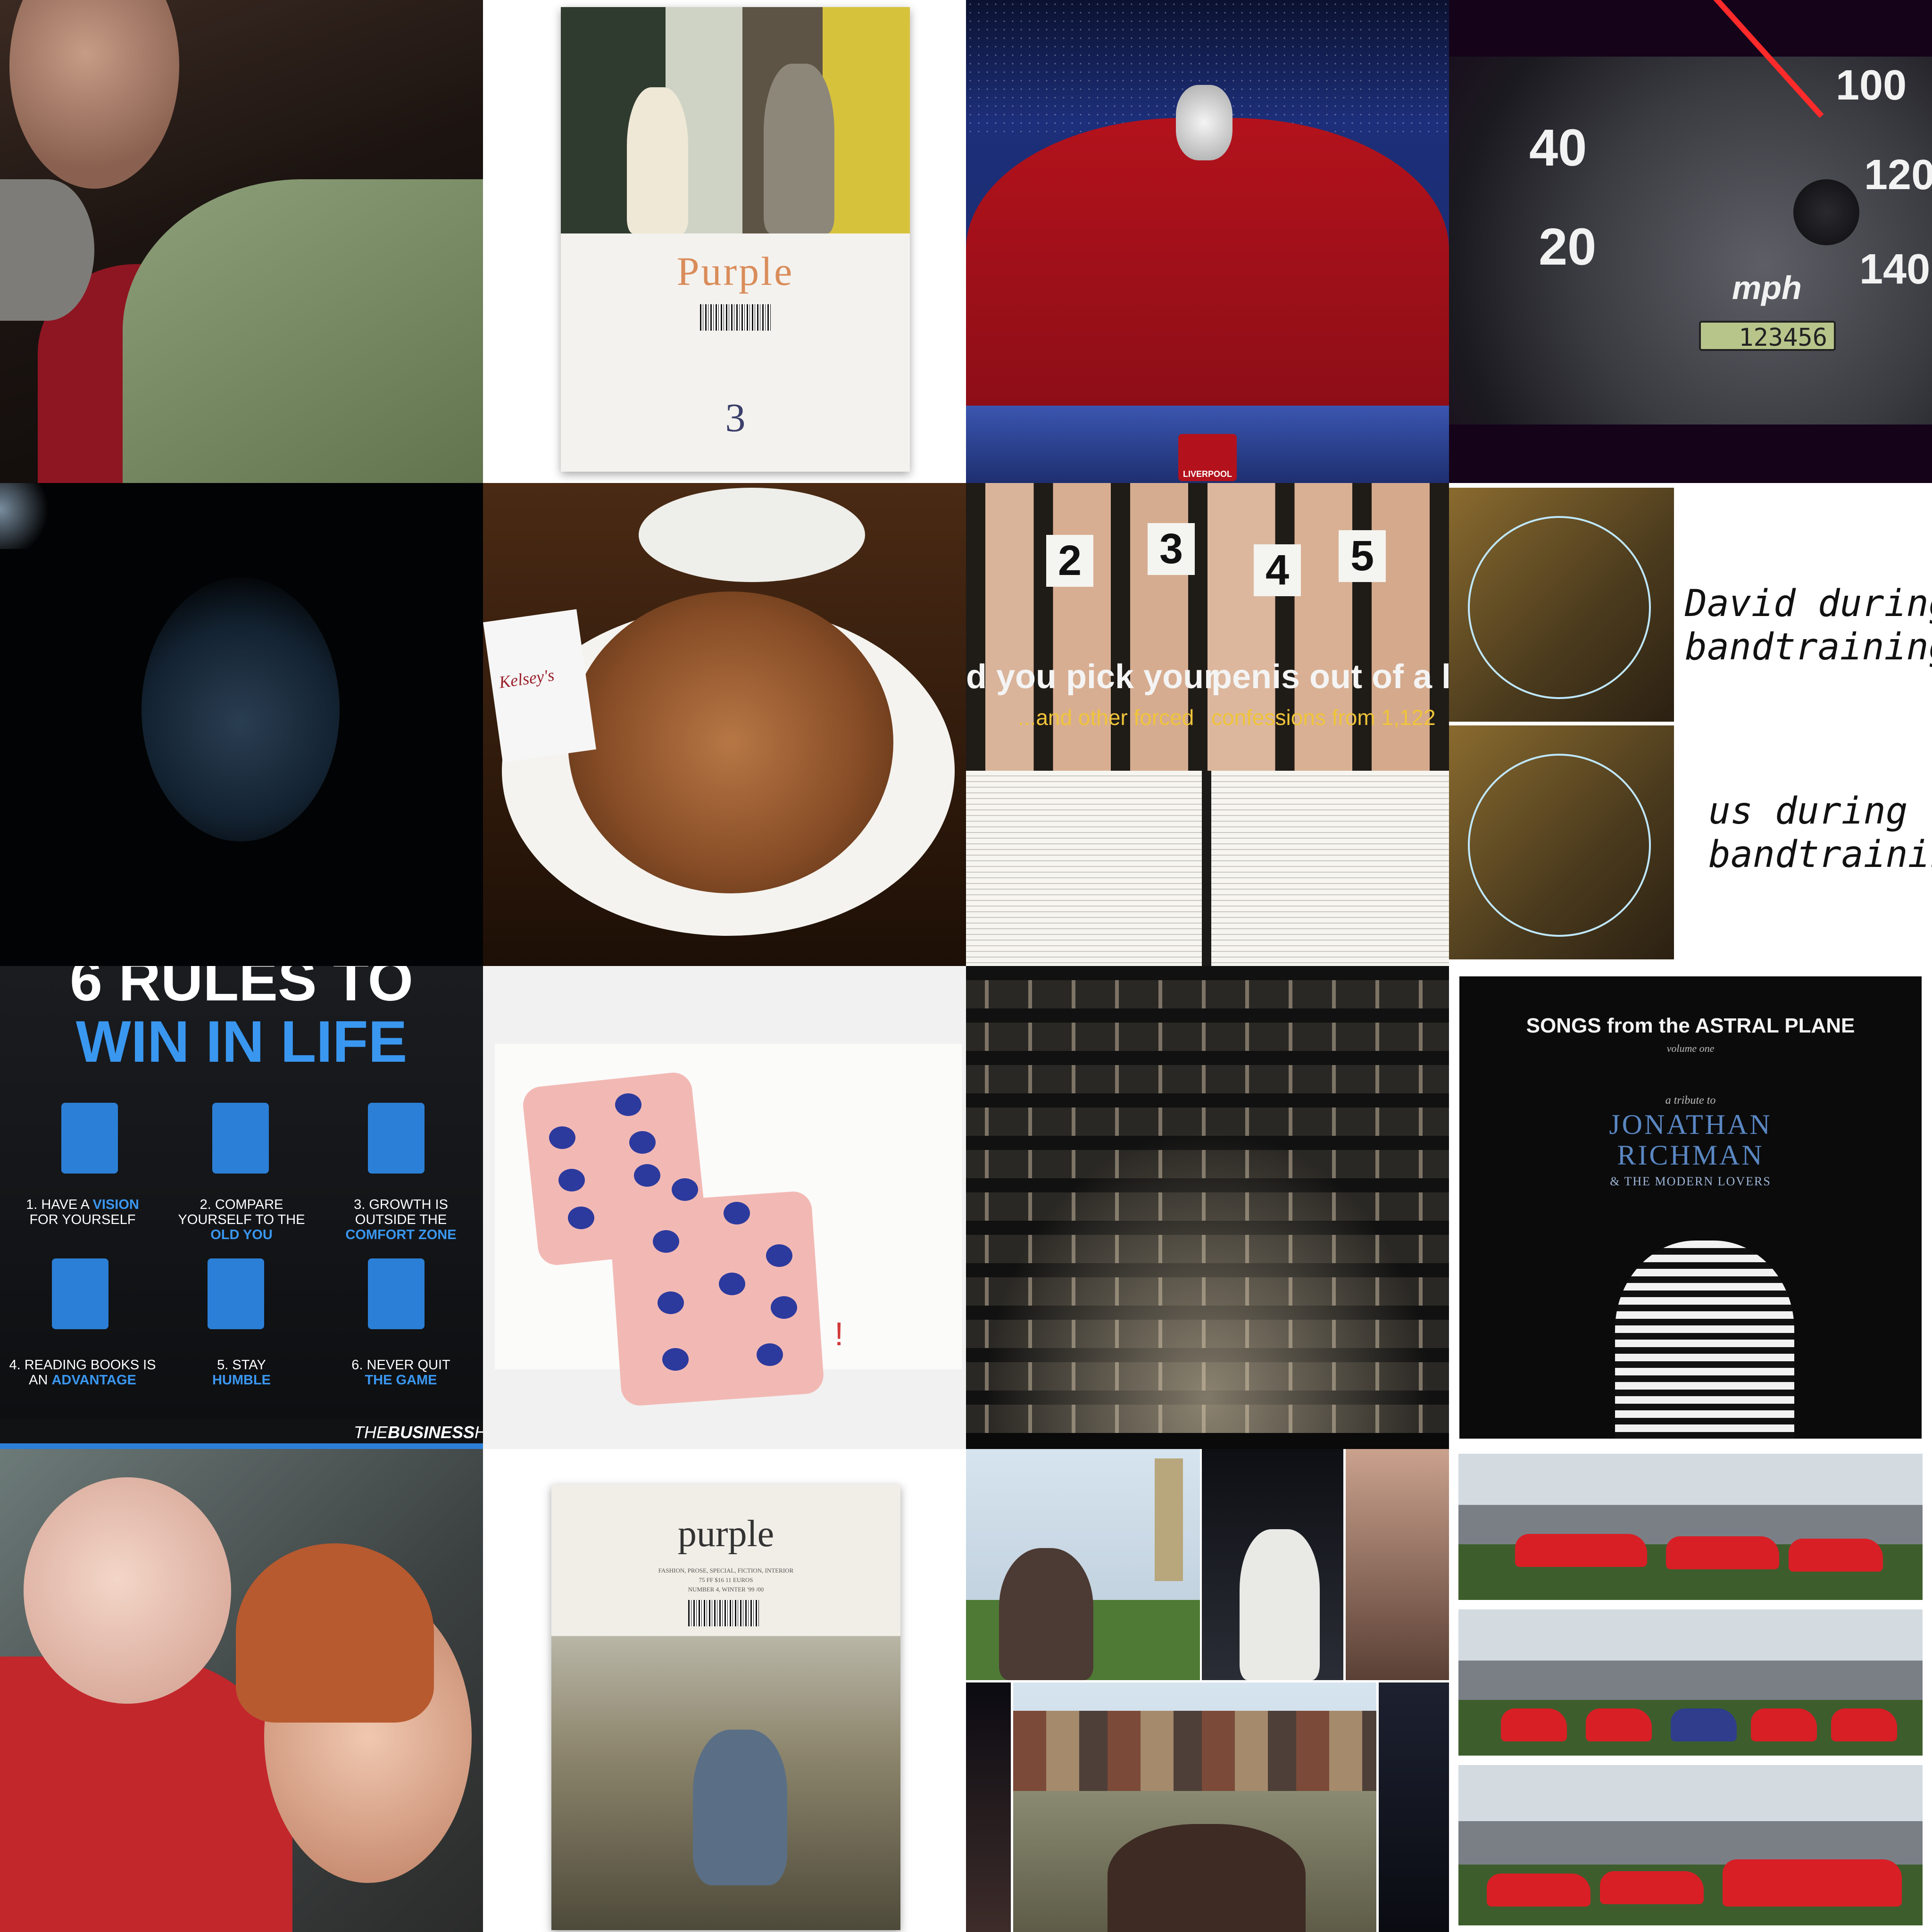  Describe the element at coordinates (527, 678) in the screenshot. I see `napkin-logo: Kelsey's` at that location.